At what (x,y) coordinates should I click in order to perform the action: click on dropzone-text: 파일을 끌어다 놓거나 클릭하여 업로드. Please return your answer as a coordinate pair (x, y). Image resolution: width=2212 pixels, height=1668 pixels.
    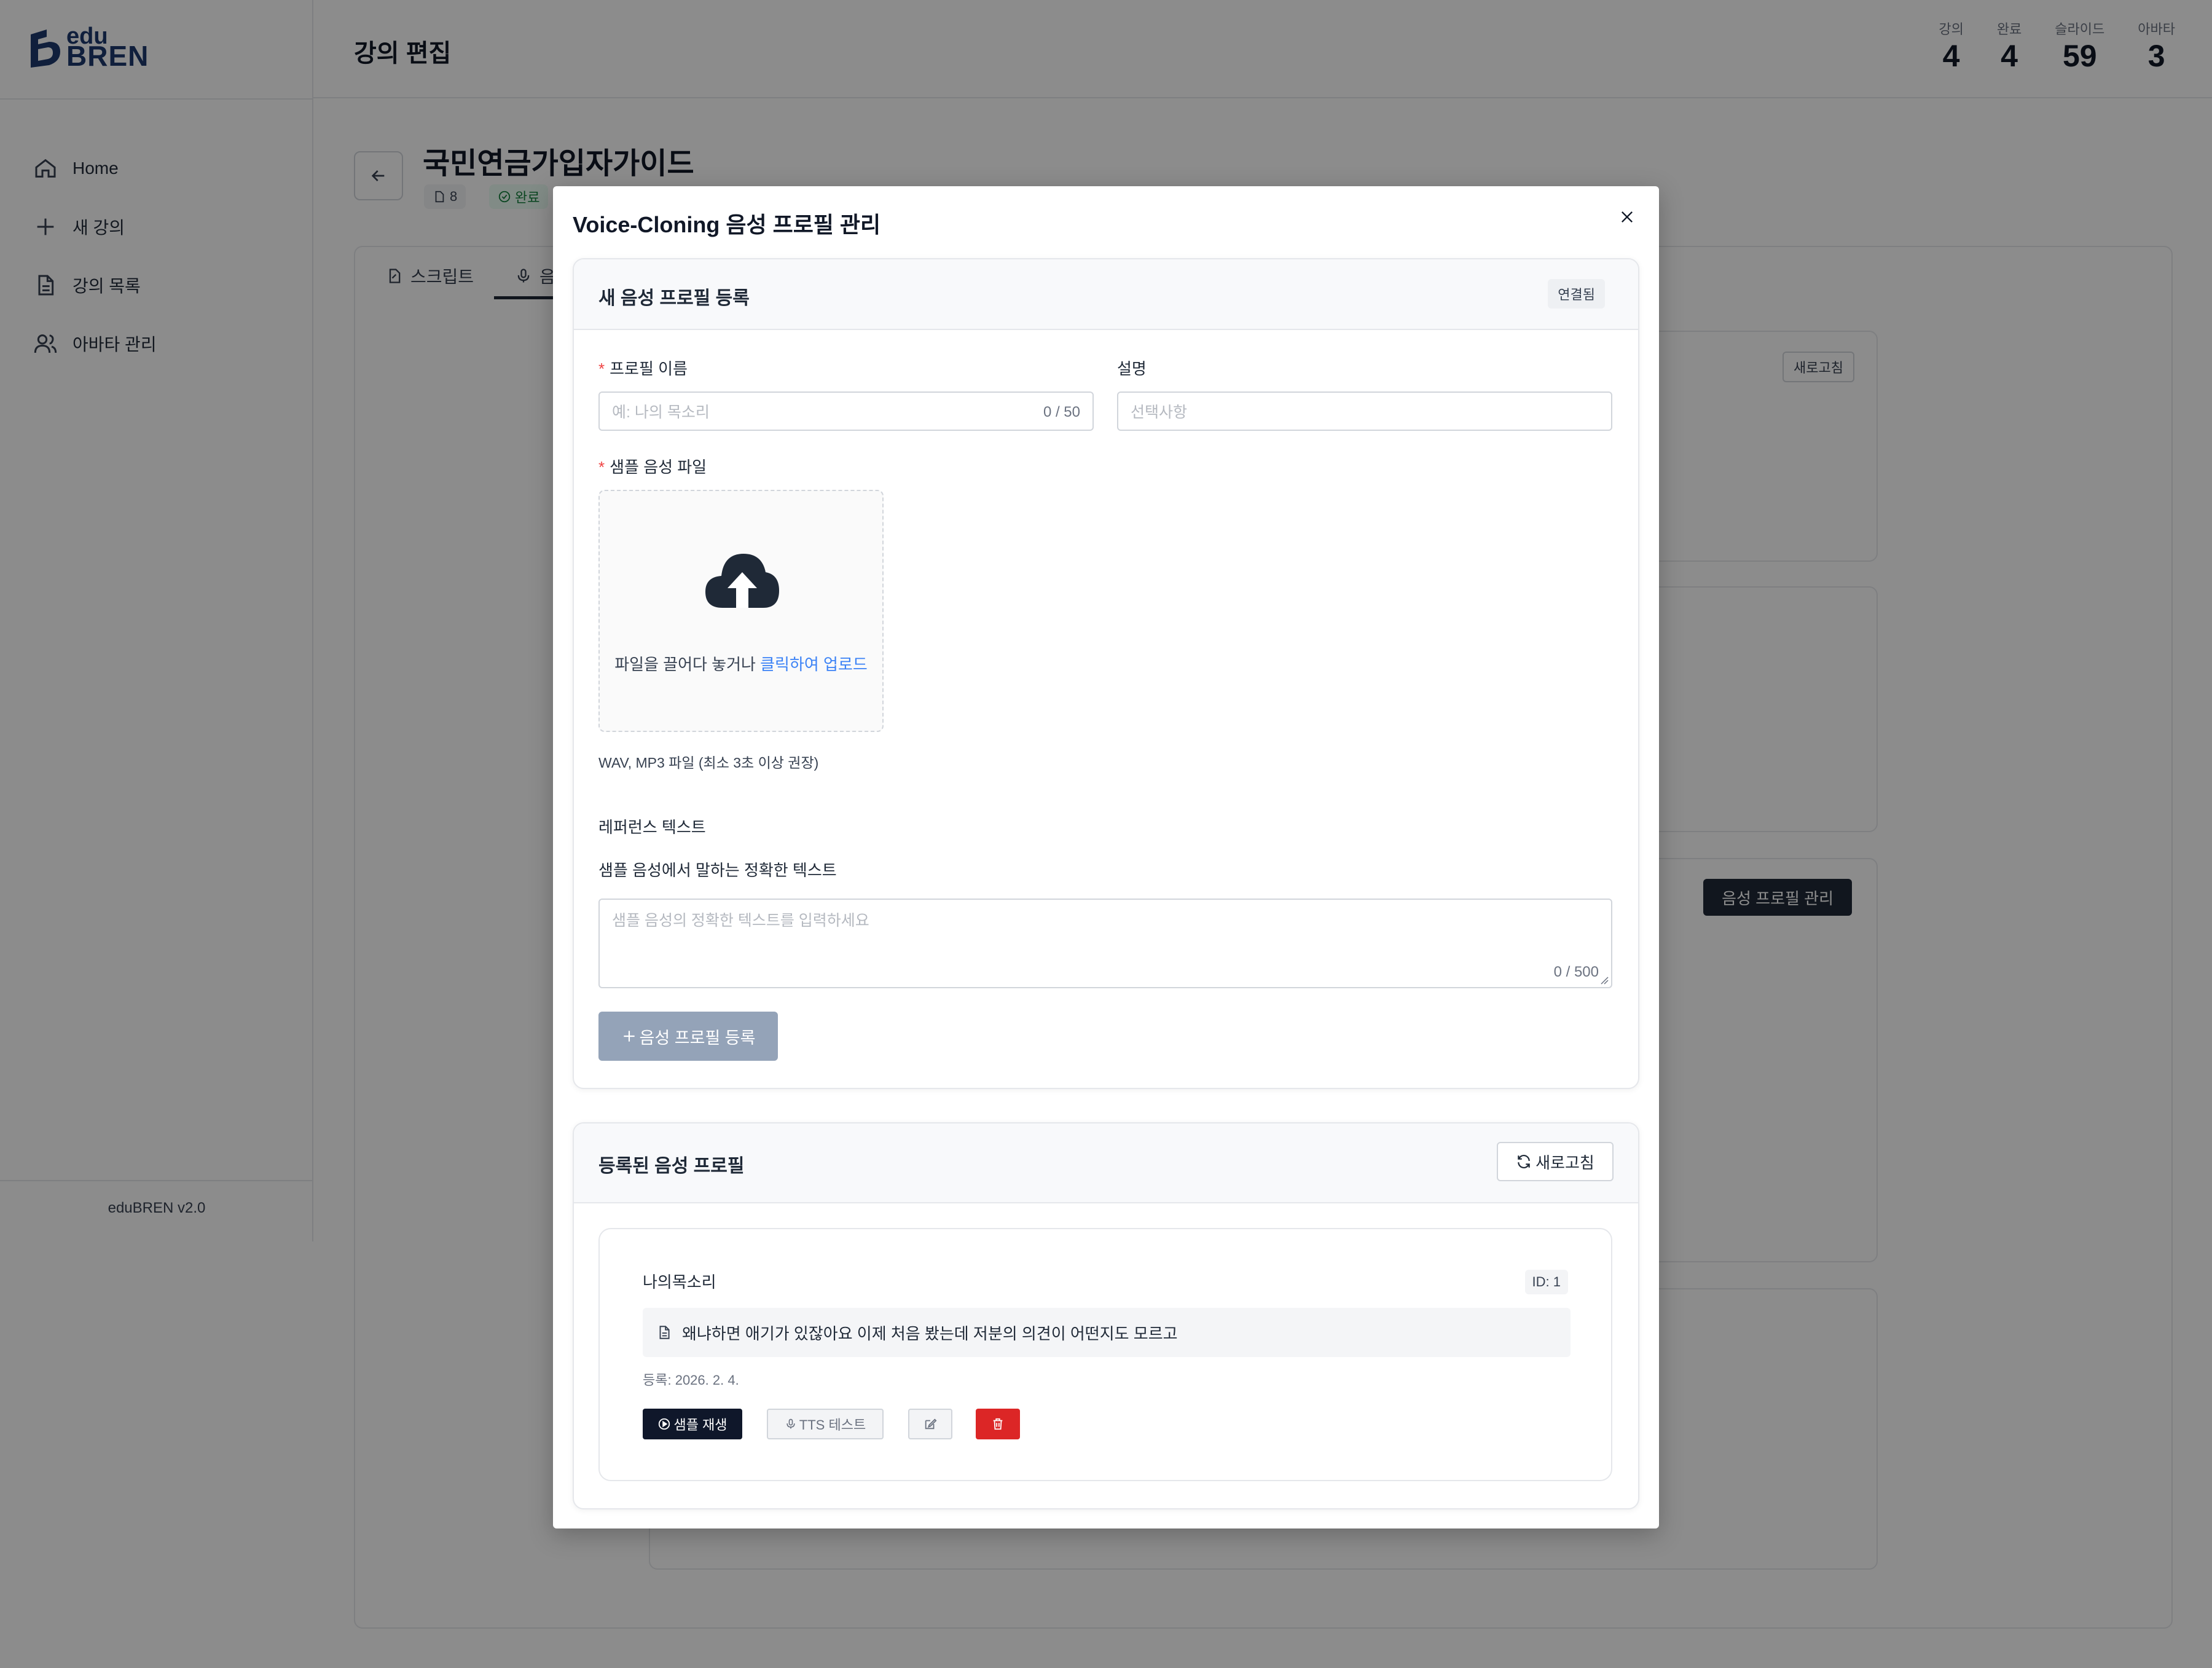
    Looking at the image, I should click on (741, 664).